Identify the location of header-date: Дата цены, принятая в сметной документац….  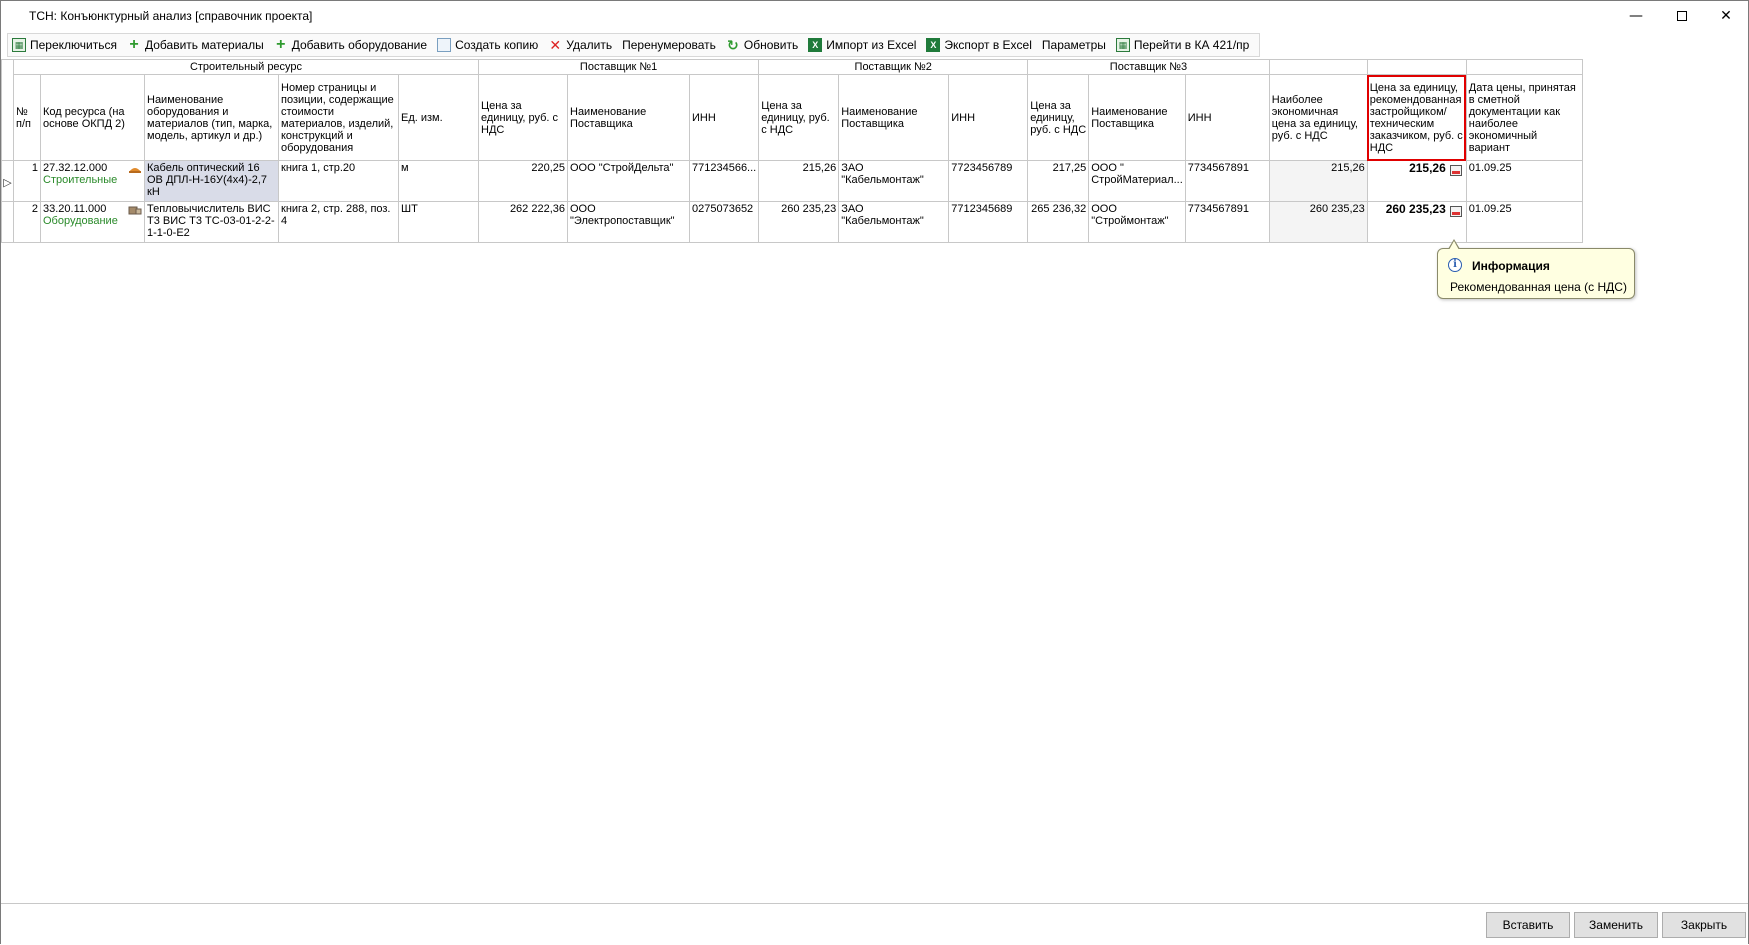
(1524, 117).